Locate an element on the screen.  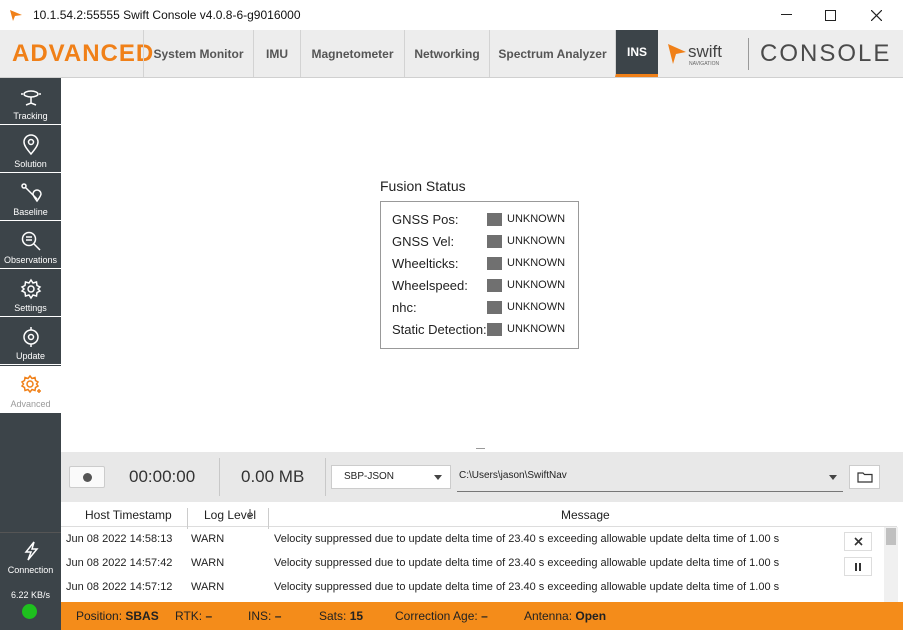
chevron-down-icon is located at coordinates (833, 477).